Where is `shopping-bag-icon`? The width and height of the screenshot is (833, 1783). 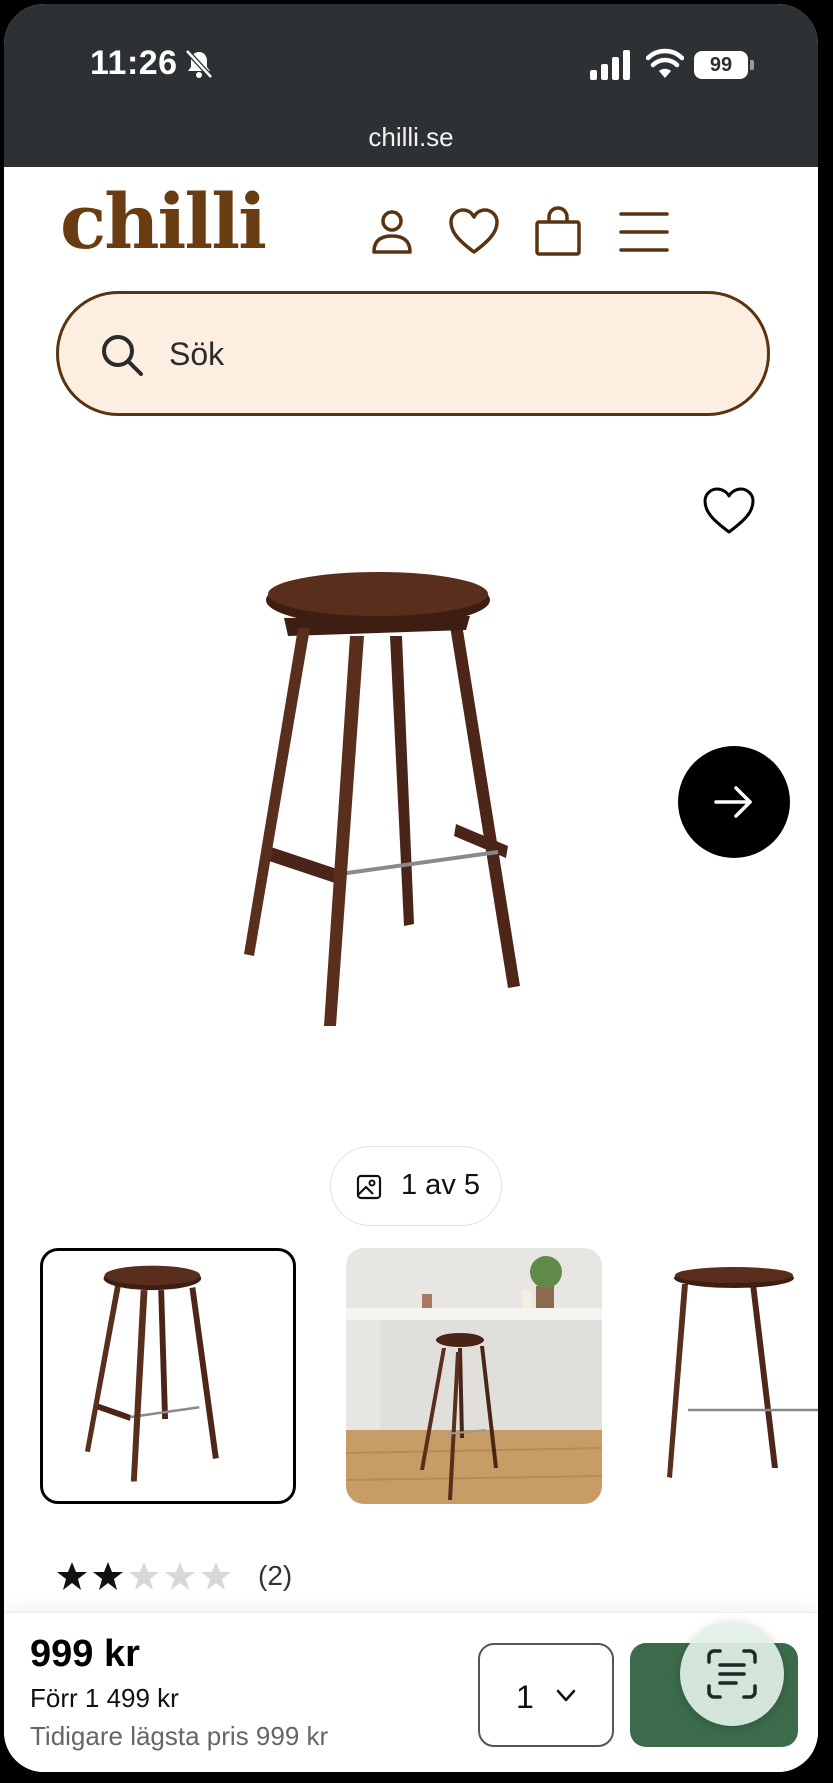 shopping-bag-icon is located at coordinates (558, 232).